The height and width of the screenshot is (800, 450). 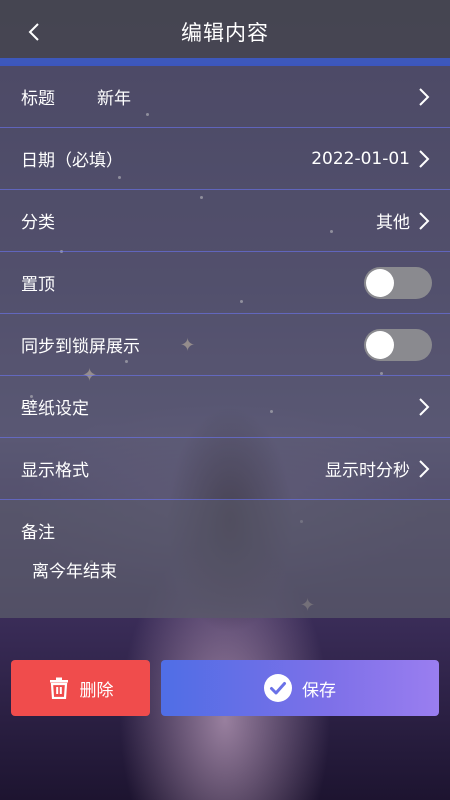 I want to click on header-divider, so click(x=225, y=62).